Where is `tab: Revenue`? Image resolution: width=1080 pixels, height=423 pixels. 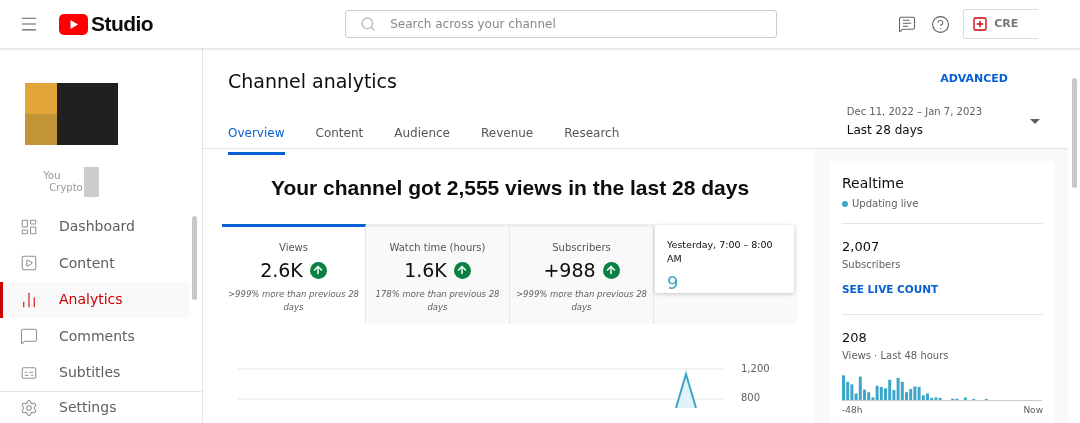 tab: Revenue is located at coordinates (507, 139).